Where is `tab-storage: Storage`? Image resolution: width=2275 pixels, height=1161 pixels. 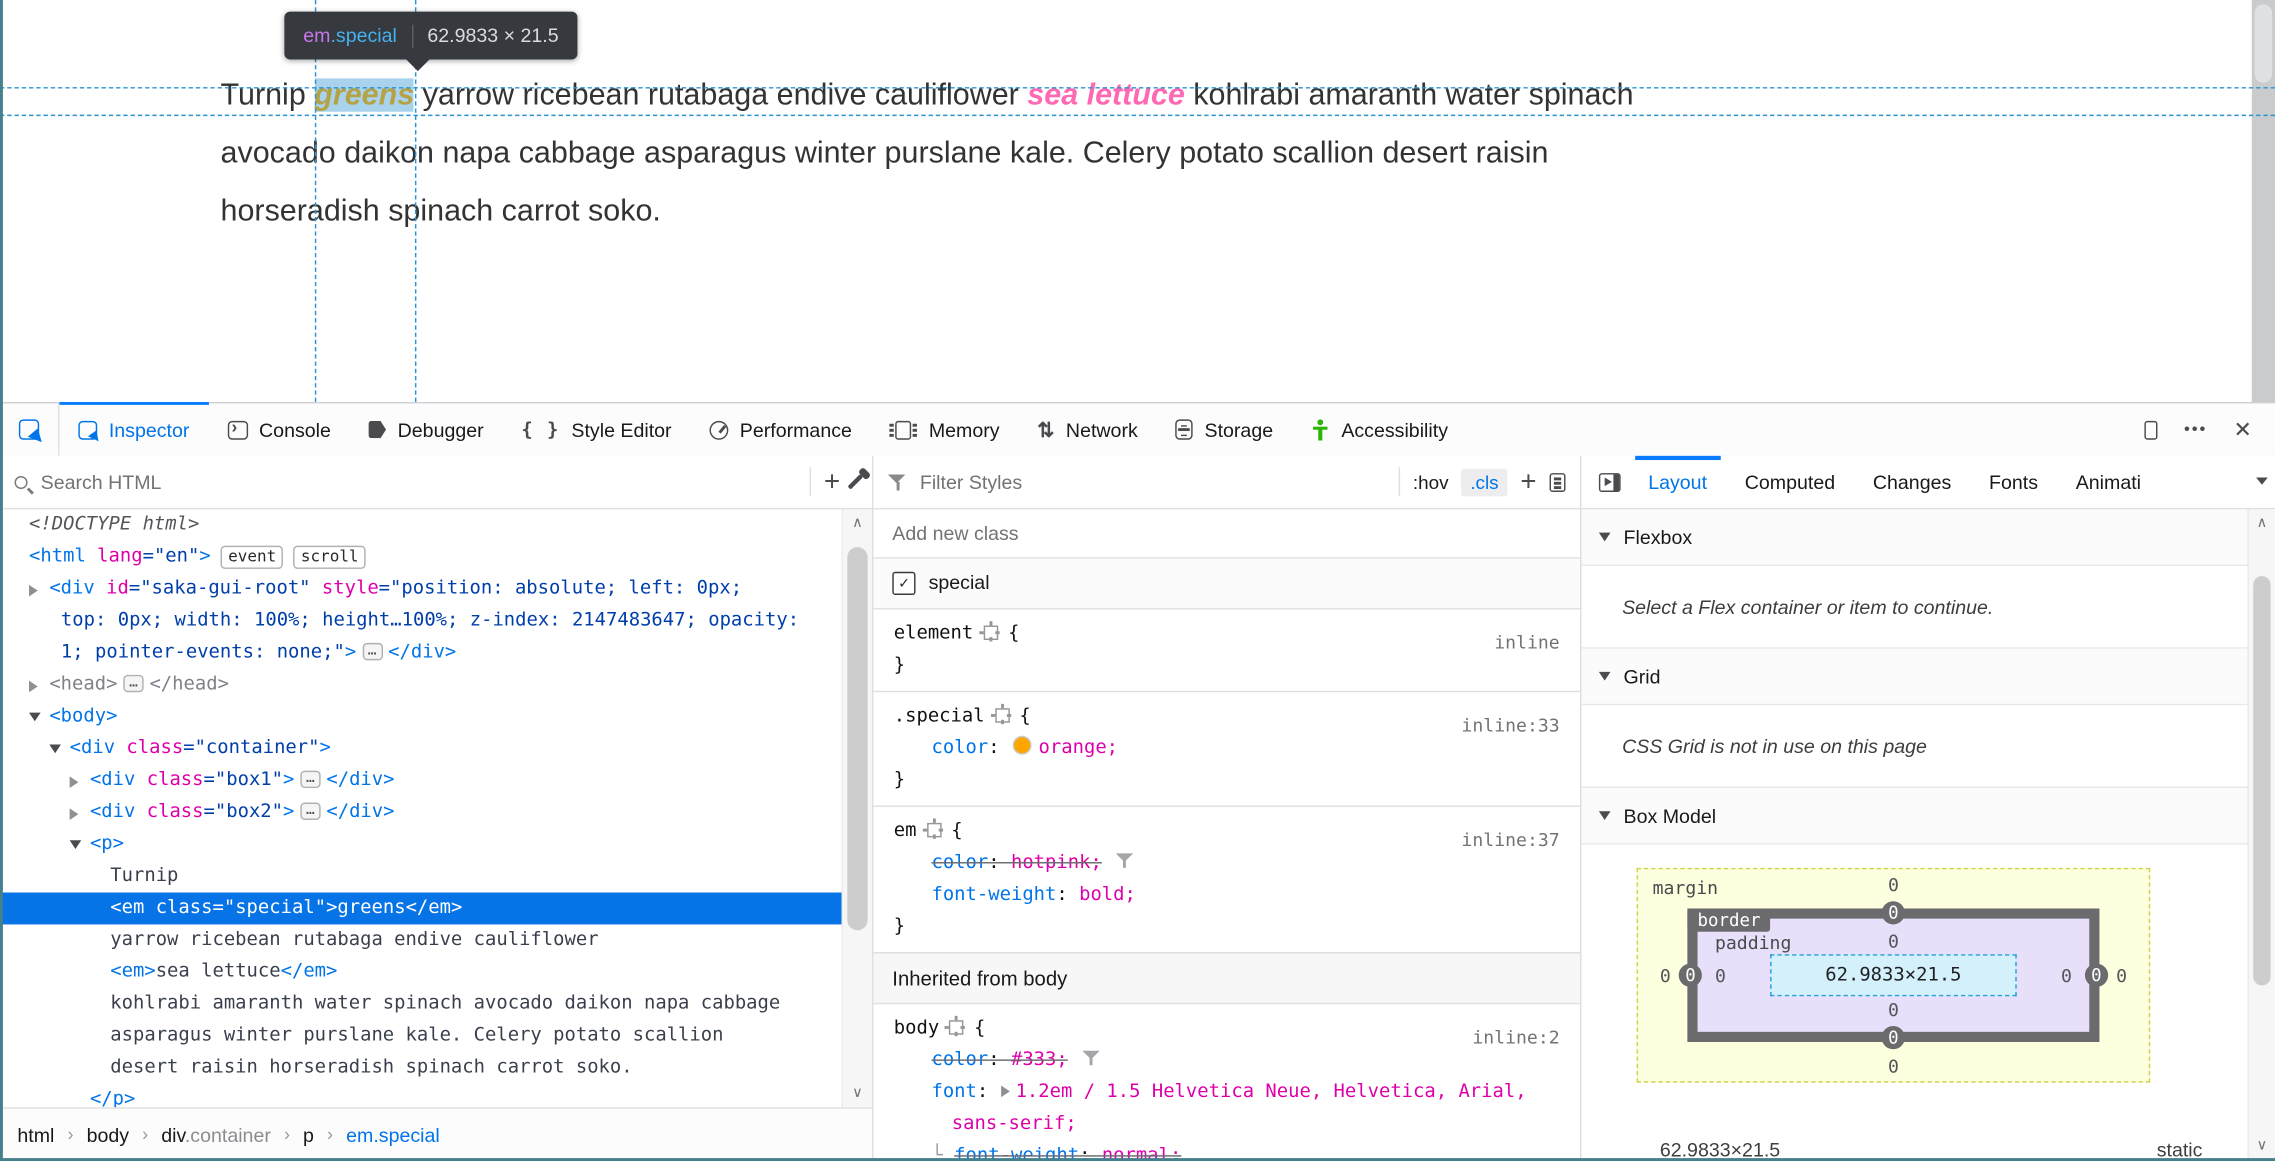 tab-storage: Storage is located at coordinates (1224, 429).